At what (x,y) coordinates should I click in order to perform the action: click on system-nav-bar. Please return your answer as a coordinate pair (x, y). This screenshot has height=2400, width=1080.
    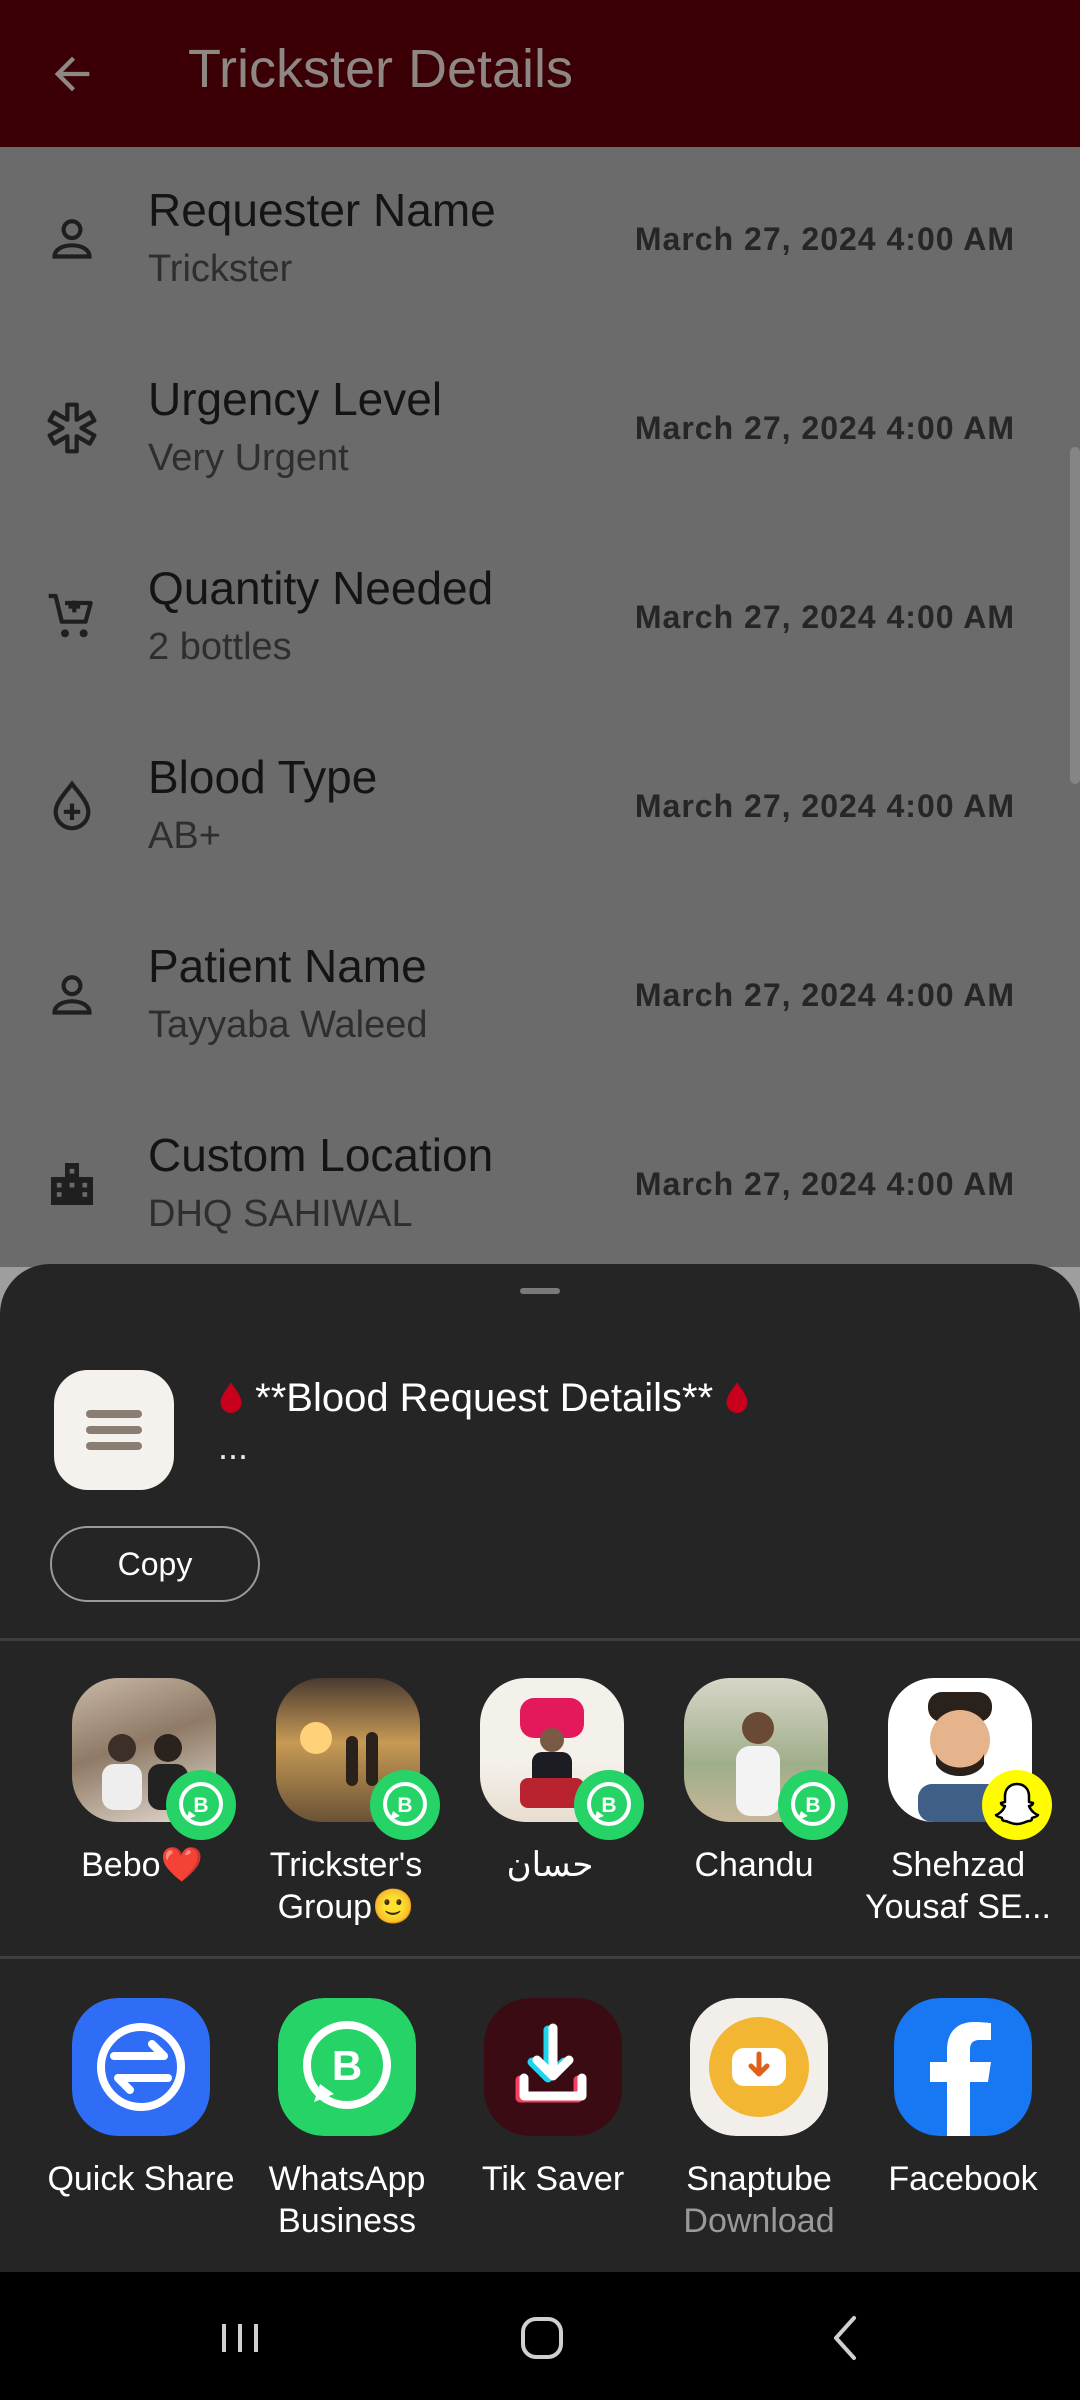
    Looking at the image, I should click on (540, 2336).